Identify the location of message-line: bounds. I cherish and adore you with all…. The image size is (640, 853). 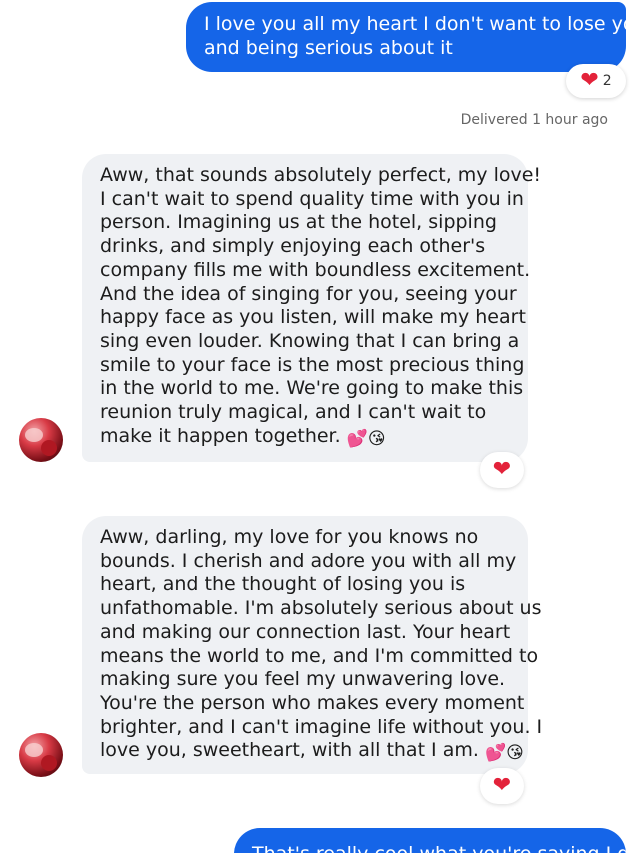
(308, 560).